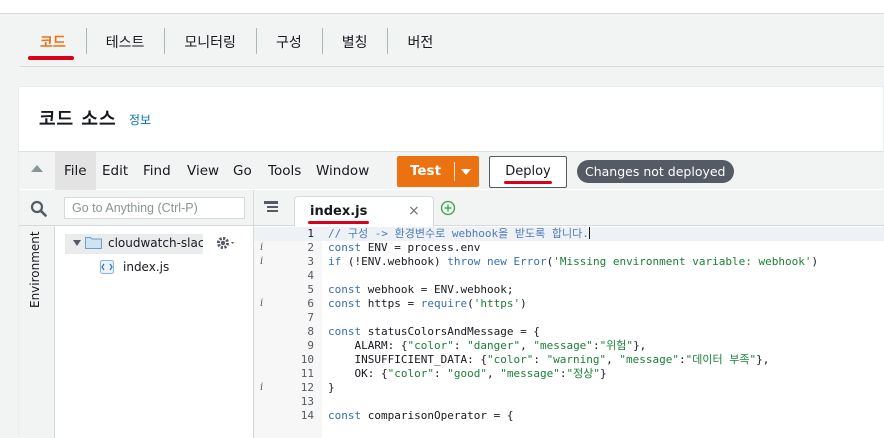  What do you see at coordinates (307, 359) in the screenshot?
I see `line-number: 10` at bounding box center [307, 359].